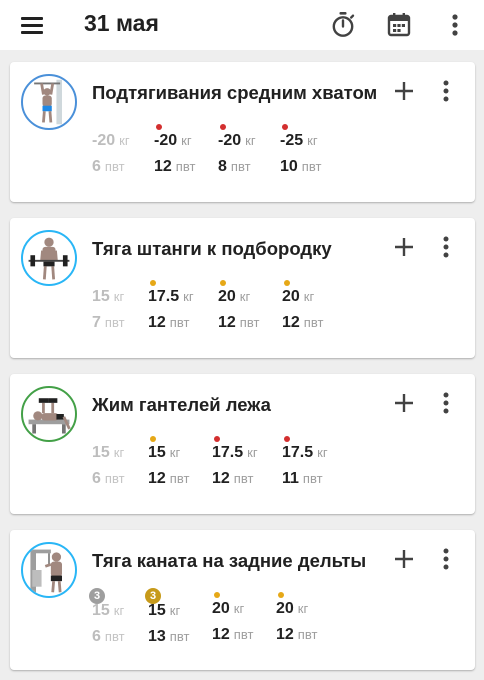 Image resolution: width=484 pixels, height=680 pixels. I want to click on exercise-name: Подтягивания средним хватом, so click(235, 92).